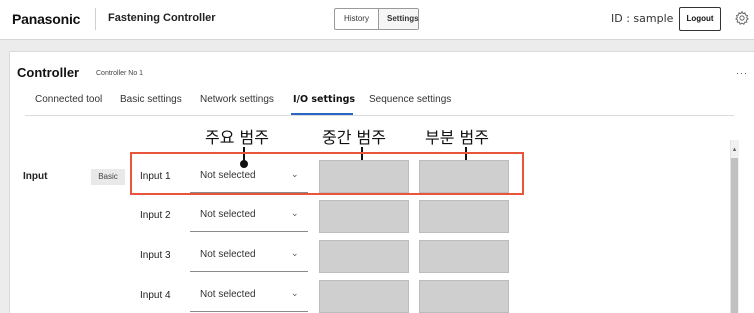  I want to click on scroll-up-icon: ▲, so click(734, 150).